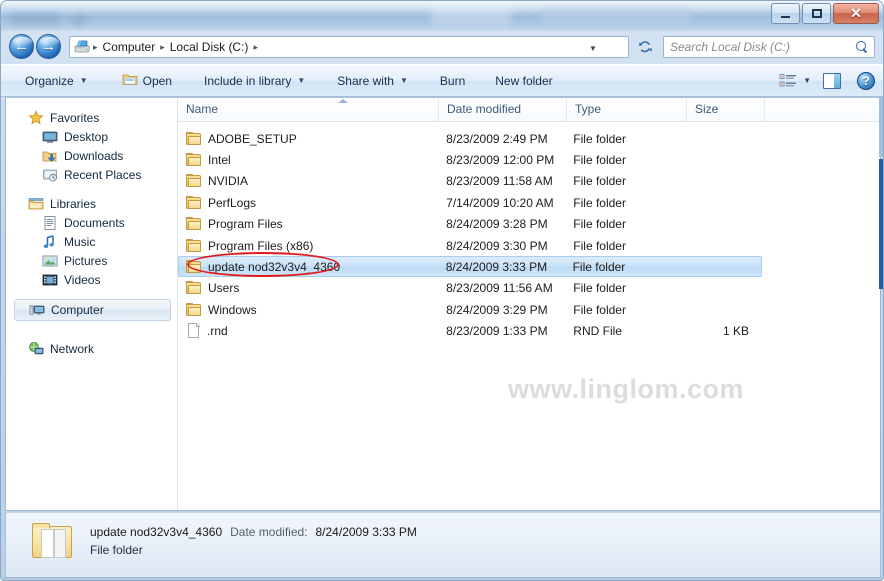 This screenshot has height=581, width=884. What do you see at coordinates (308, 159) in the screenshot?
I see `cell-name: Intel` at bounding box center [308, 159].